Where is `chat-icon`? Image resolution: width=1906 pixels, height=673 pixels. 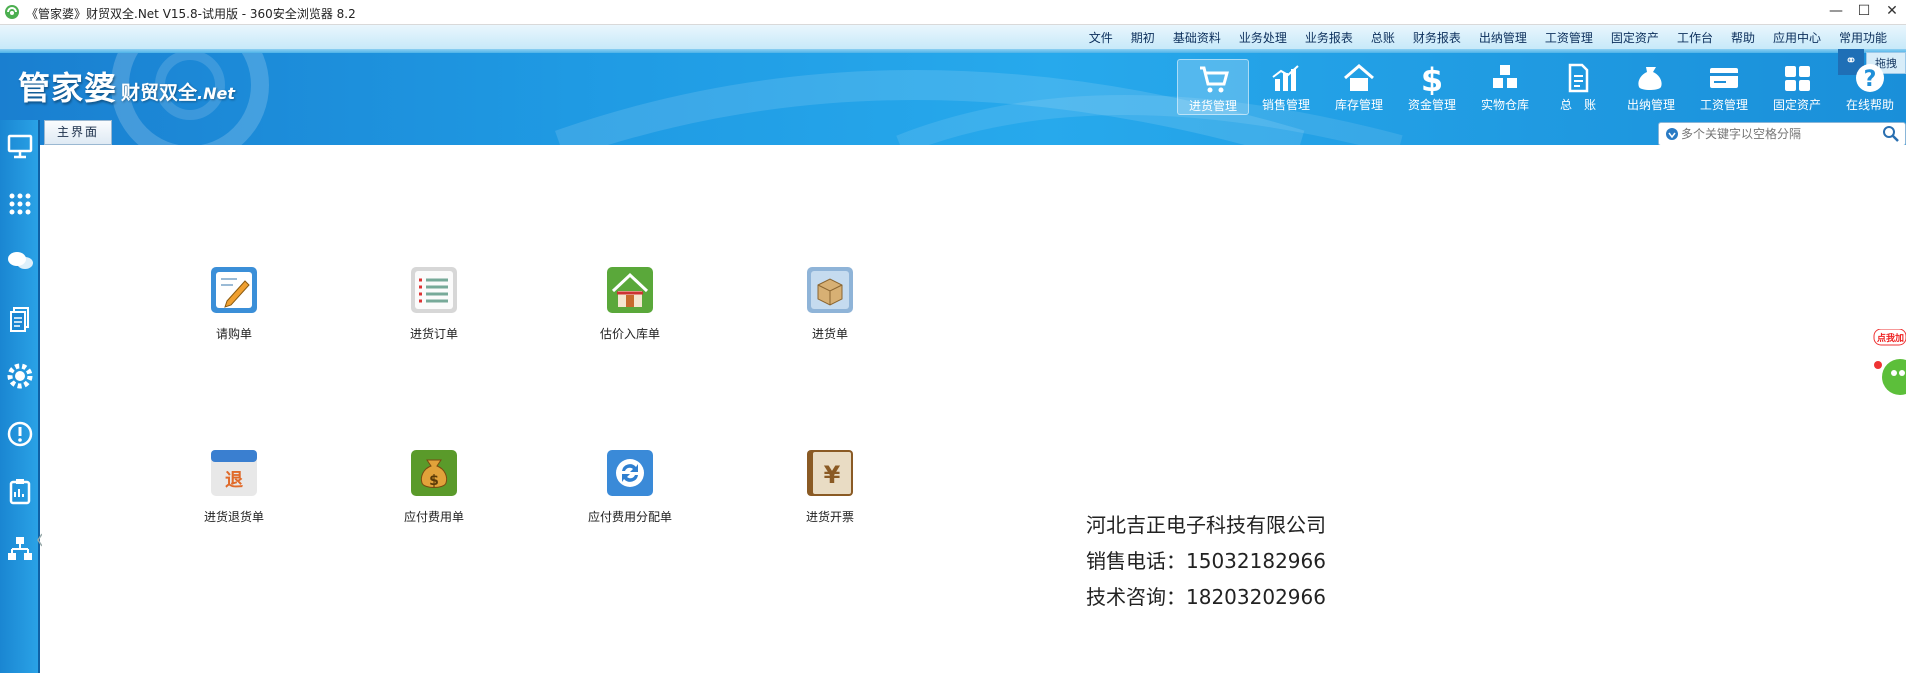 chat-icon is located at coordinates (20, 261).